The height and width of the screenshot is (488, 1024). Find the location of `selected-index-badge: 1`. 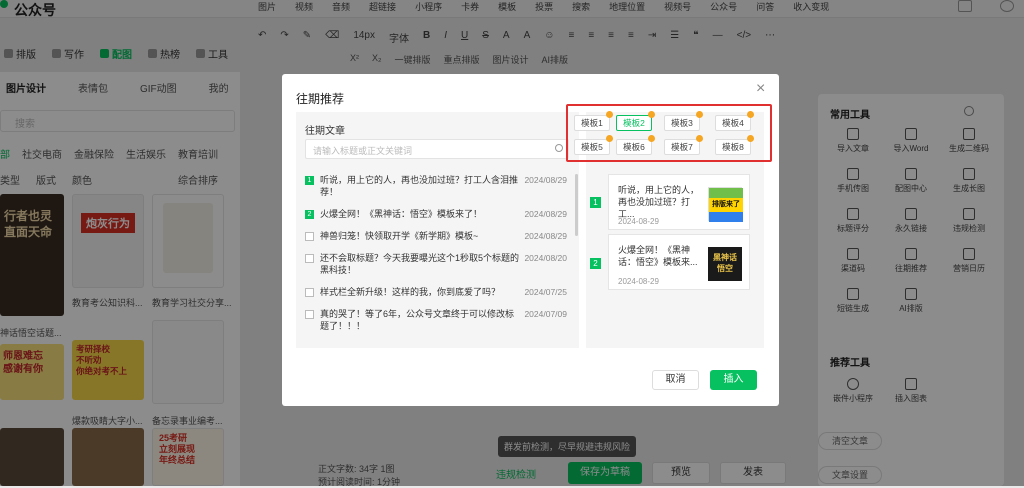

selected-index-badge: 1 is located at coordinates (595, 202).